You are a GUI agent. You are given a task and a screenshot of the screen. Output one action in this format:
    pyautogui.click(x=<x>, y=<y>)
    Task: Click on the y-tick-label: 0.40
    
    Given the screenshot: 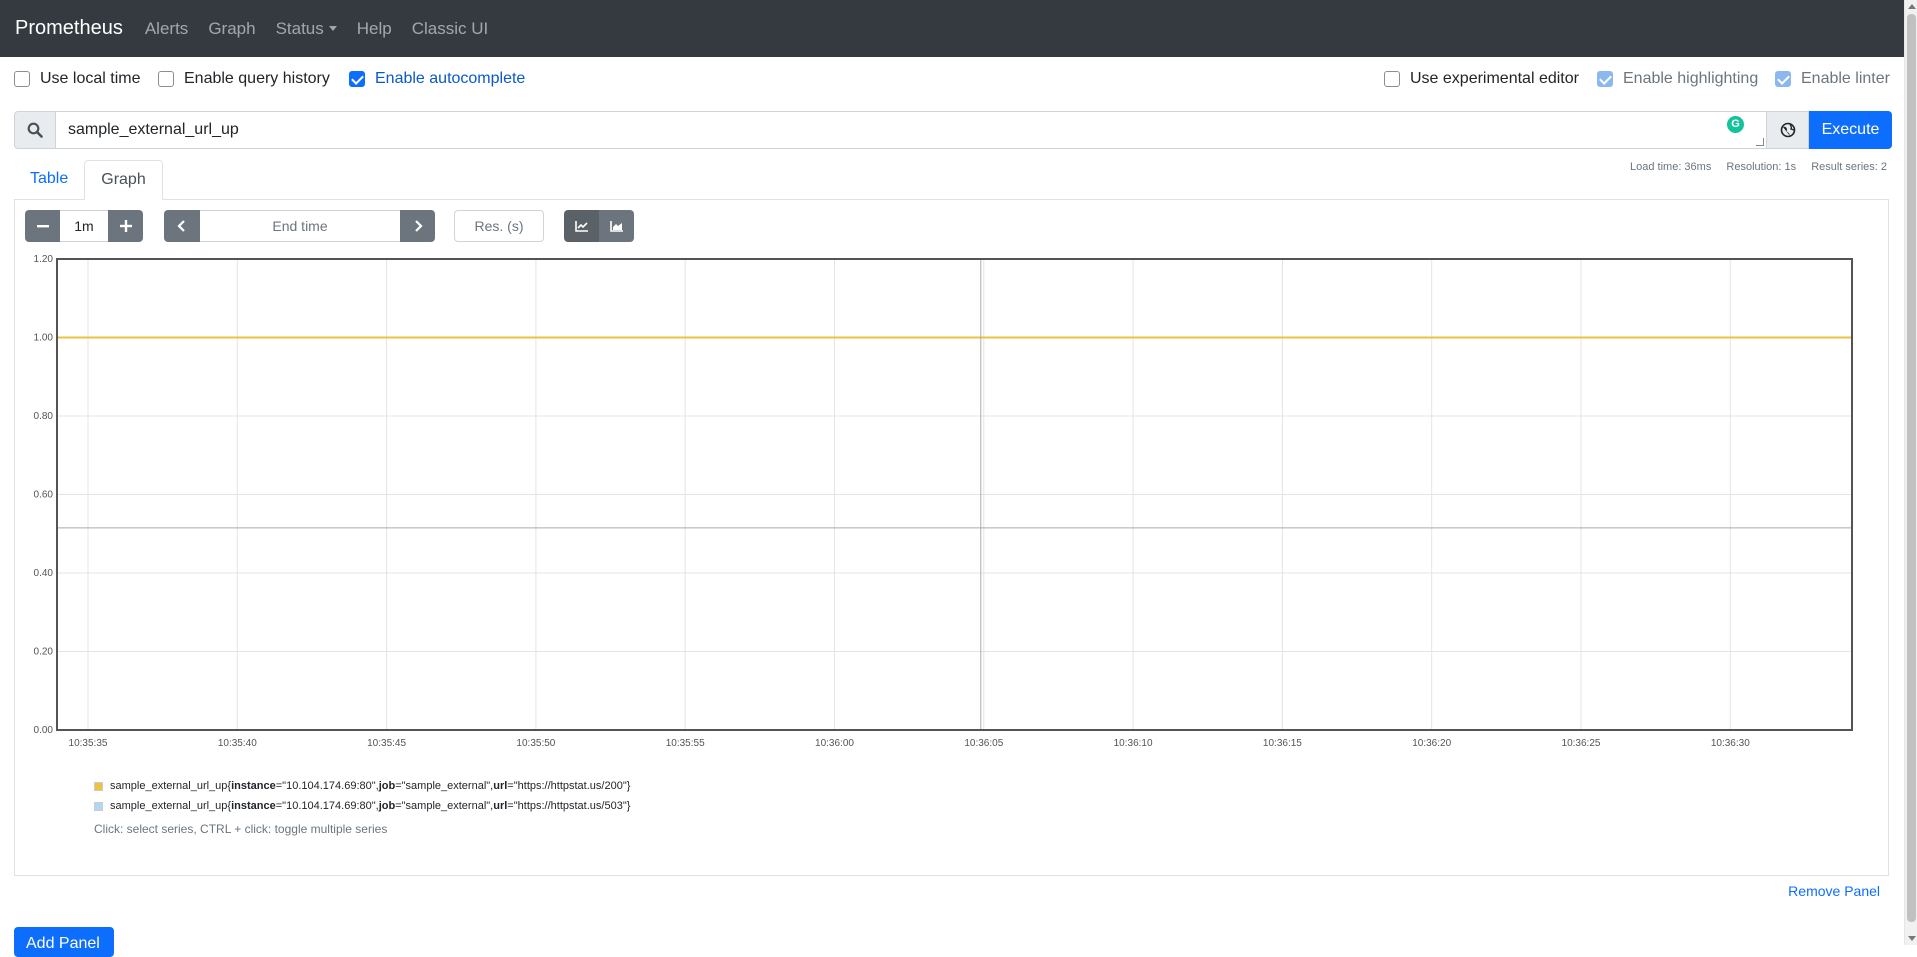 What is the action you would take?
    pyautogui.click(x=44, y=573)
    